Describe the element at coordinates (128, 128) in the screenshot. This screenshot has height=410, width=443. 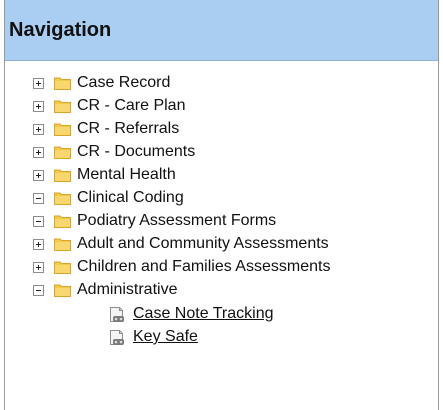
I see `tree-node-label: CR - Referrals` at that location.